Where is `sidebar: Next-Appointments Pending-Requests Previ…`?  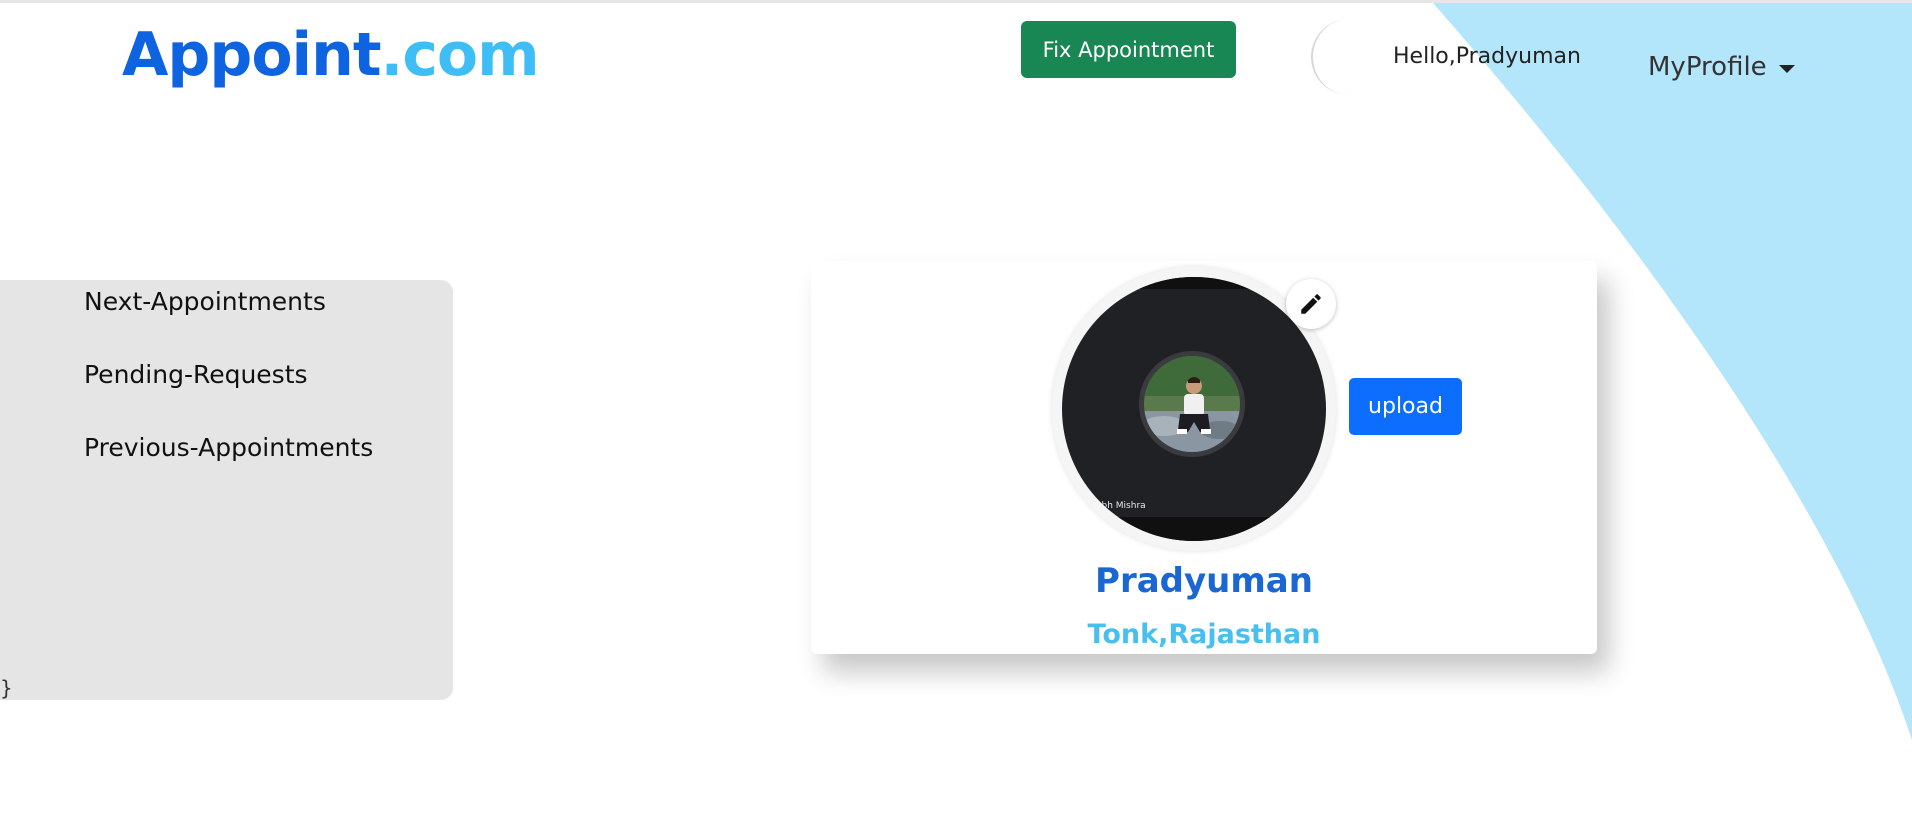 sidebar: Next-Appointments Pending-Requests Previ… is located at coordinates (226, 490).